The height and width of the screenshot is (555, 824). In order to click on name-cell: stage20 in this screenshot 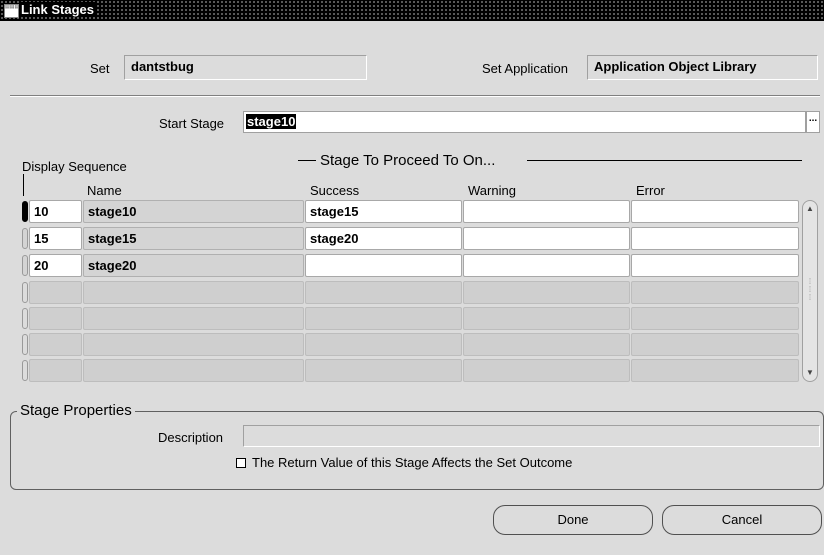, I will do `click(193, 265)`.